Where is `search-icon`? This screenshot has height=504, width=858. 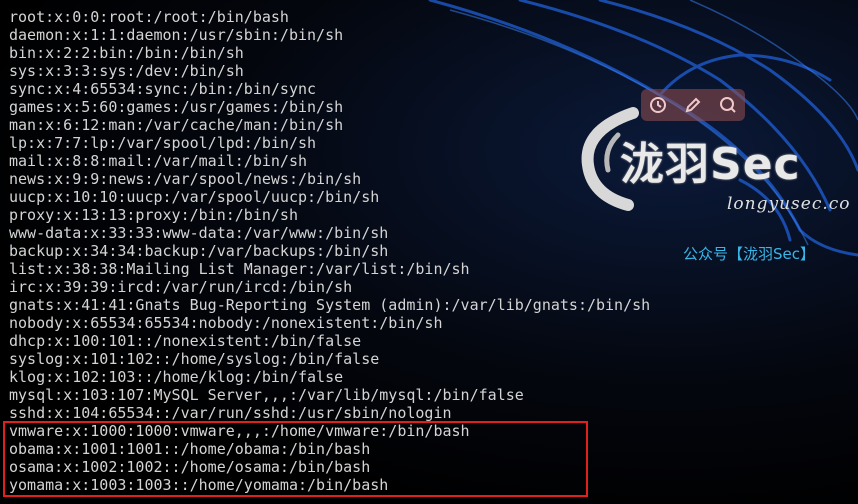 search-icon is located at coordinates (728, 105).